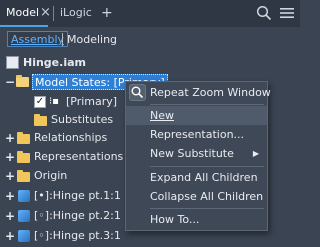 The width and height of the screenshot is (320, 247). What do you see at coordinates (255, 153) in the screenshot?
I see `submenu-arrow-icon: ▶` at bounding box center [255, 153].